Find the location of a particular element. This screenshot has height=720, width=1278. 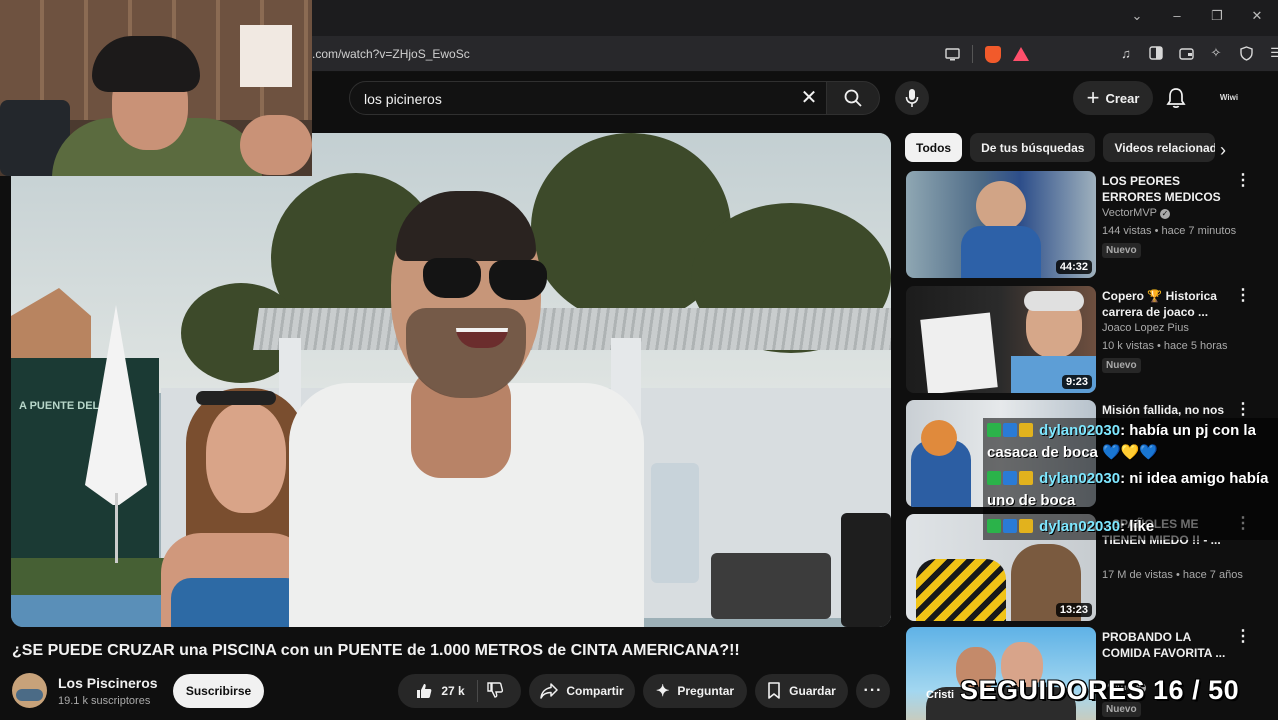

chat-message: dylan02030: like is located at coordinates (1130, 527).